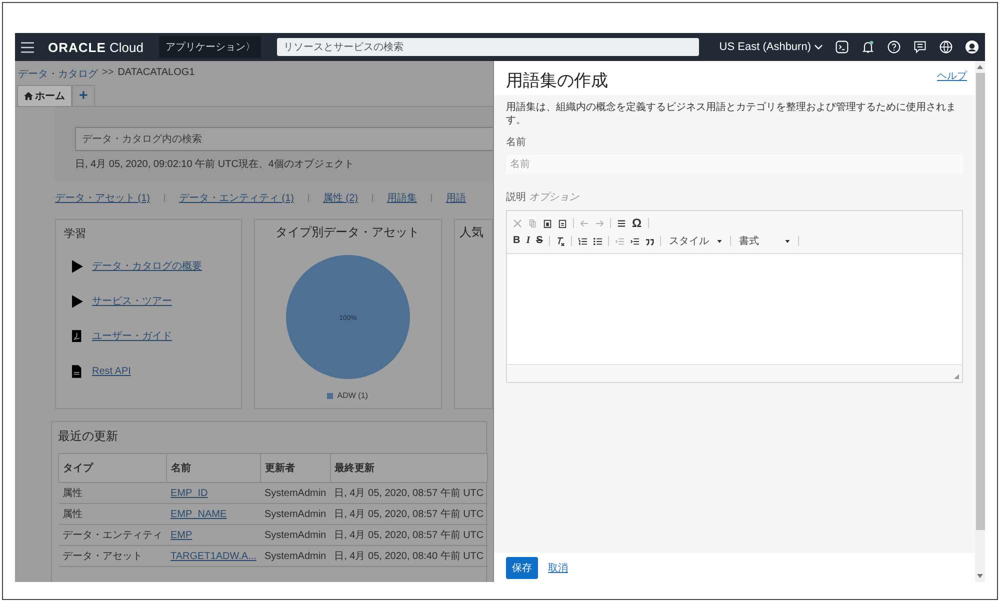  I want to click on learning-link: サービス・ツアー, so click(132, 301).